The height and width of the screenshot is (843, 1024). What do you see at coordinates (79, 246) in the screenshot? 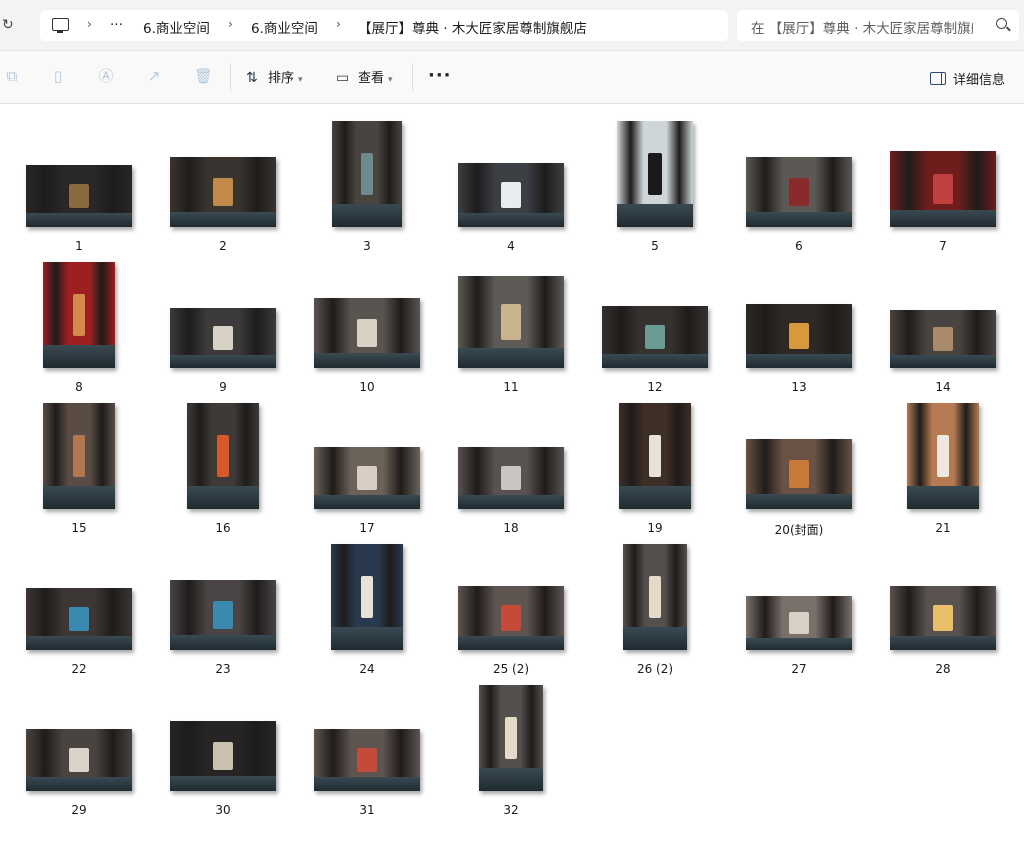
I see `file-name-label: 1` at bounding box center [79, 246].